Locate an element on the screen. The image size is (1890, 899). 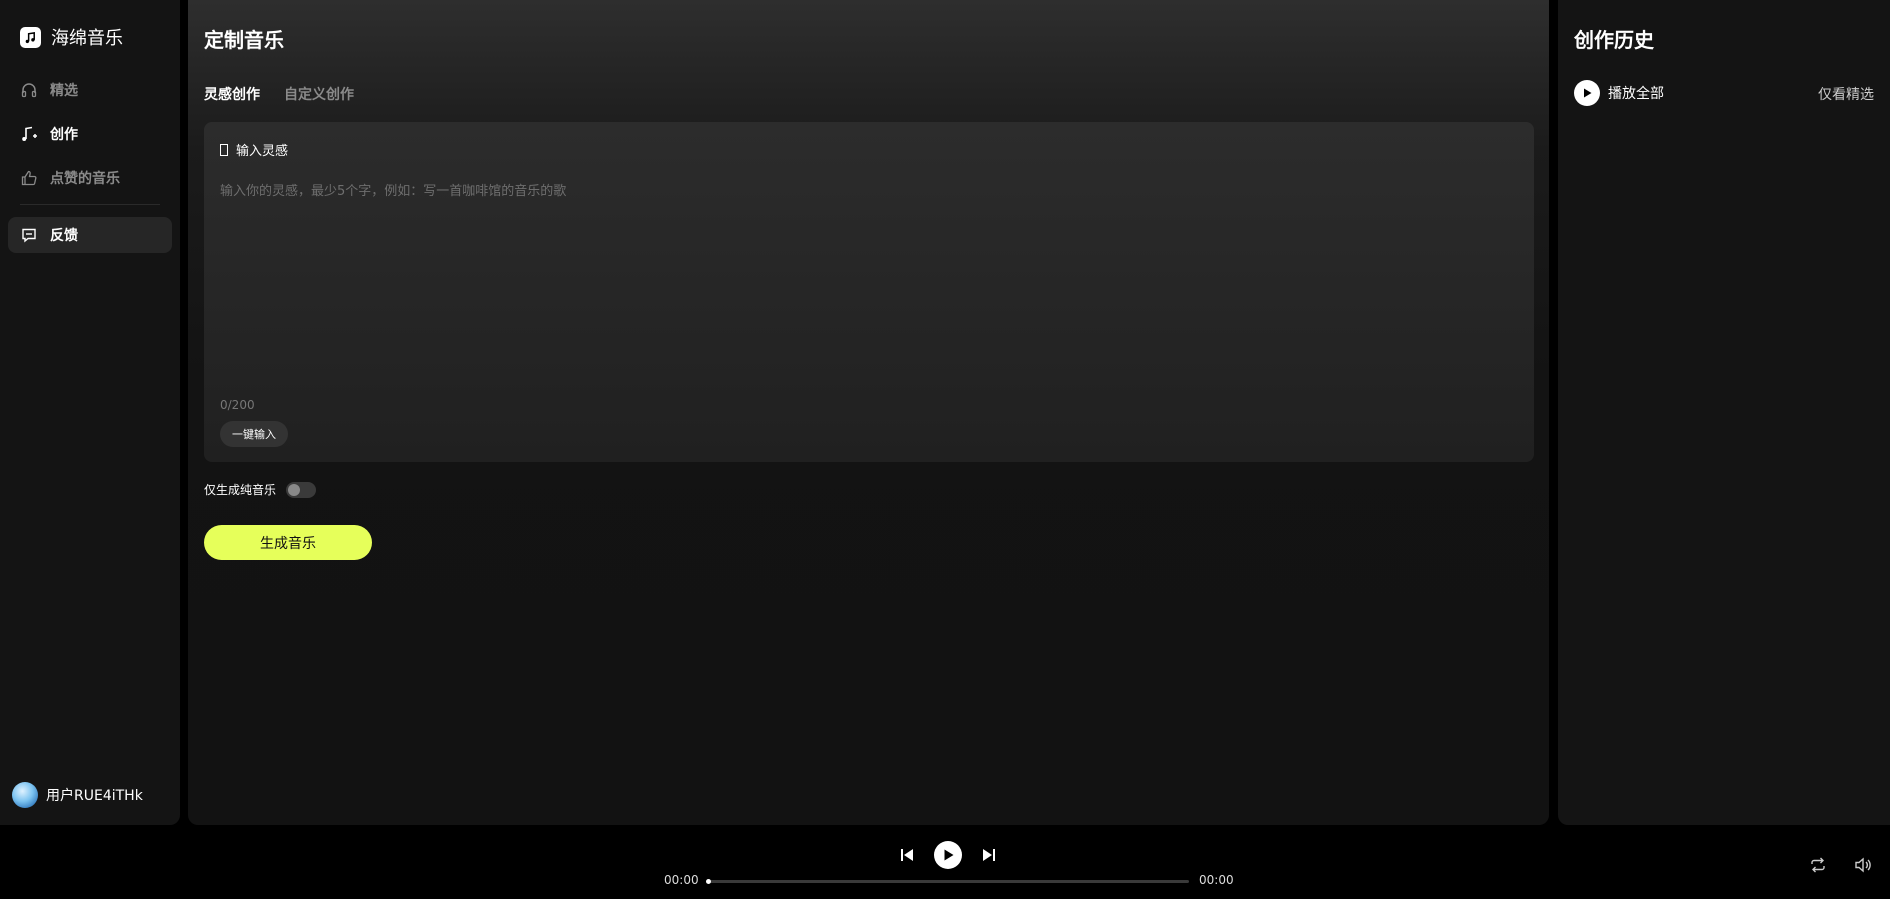
sidebar-item-label: 精选 is located at coordinates (64, 91).